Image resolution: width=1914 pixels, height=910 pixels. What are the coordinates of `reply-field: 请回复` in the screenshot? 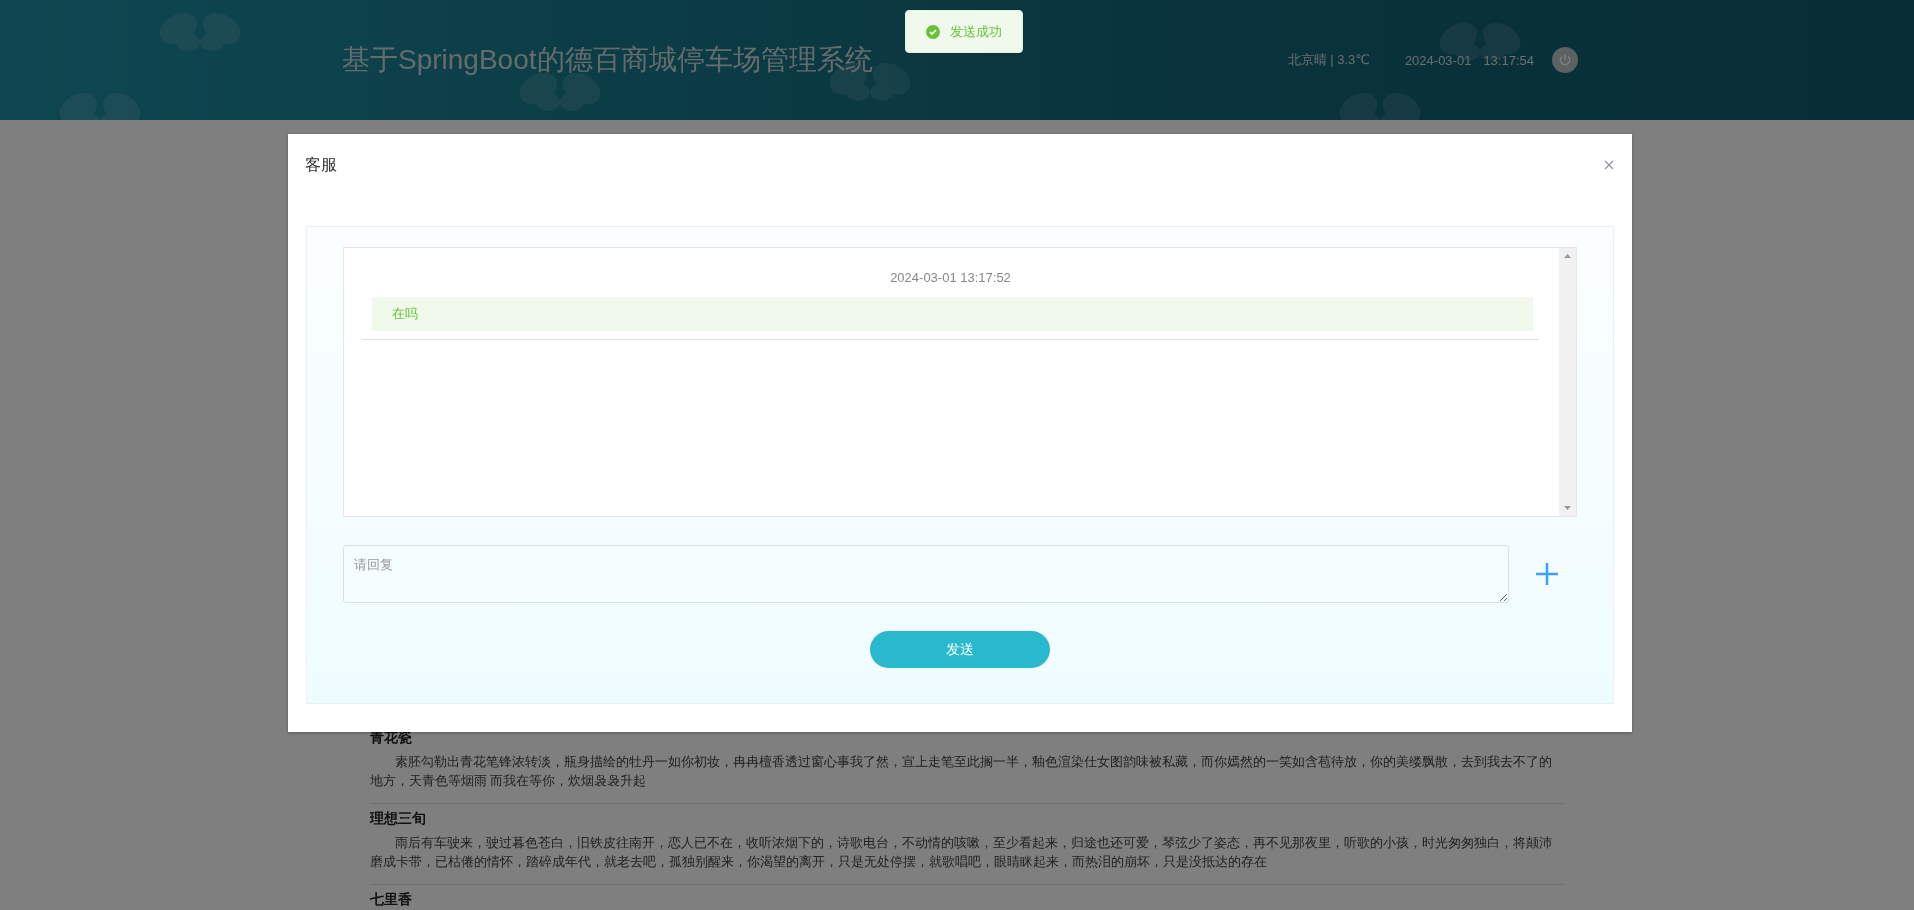 It's located at (926, 574).